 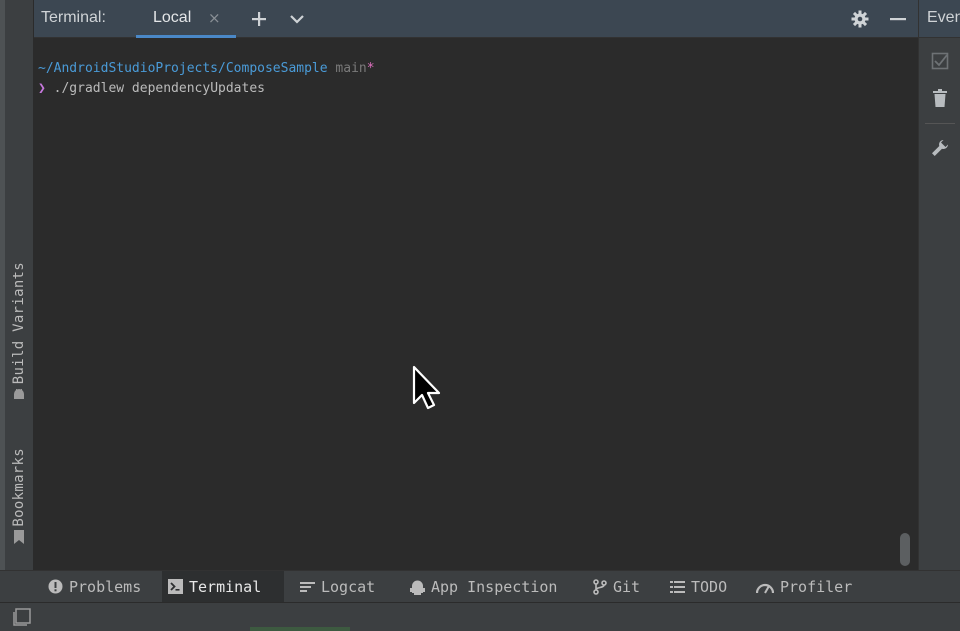 What do you see at coordinates (307, 587) in the screenshot?
I see `logcat-icon` at bounding box center [307, 587].